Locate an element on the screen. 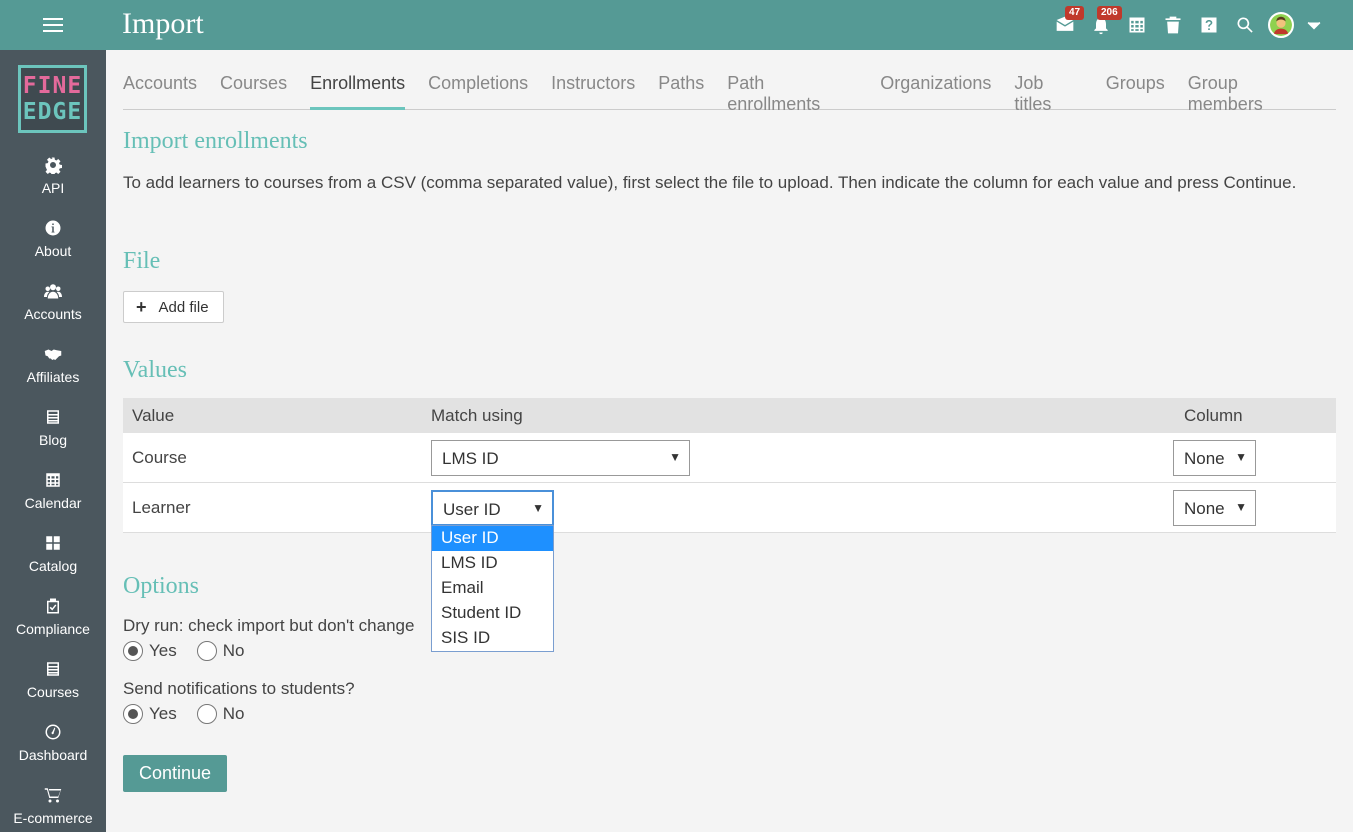 This screenshot has height=832, width=1353. tab-groups: Groups is located at coordinates (1135, 86).